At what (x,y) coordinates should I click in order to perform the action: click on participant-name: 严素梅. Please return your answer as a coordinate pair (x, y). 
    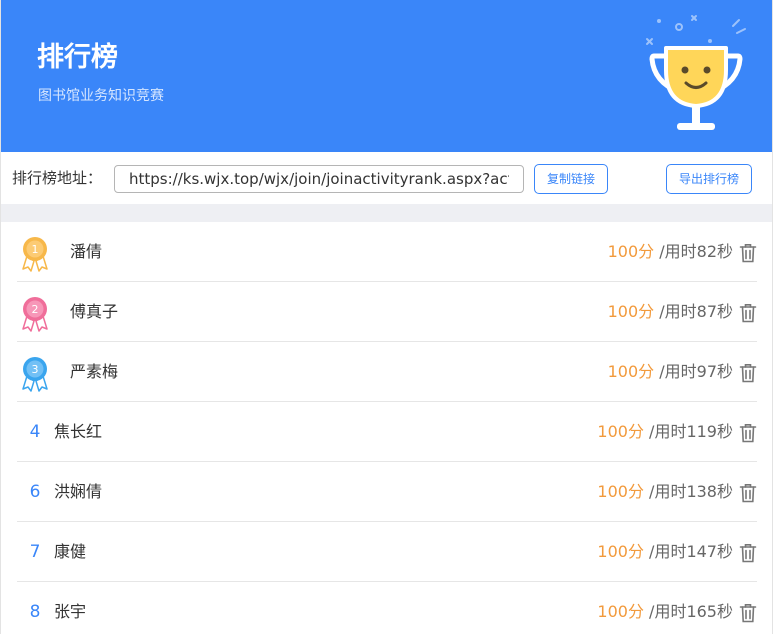
    Looking at the image, I should click on (94, 371).